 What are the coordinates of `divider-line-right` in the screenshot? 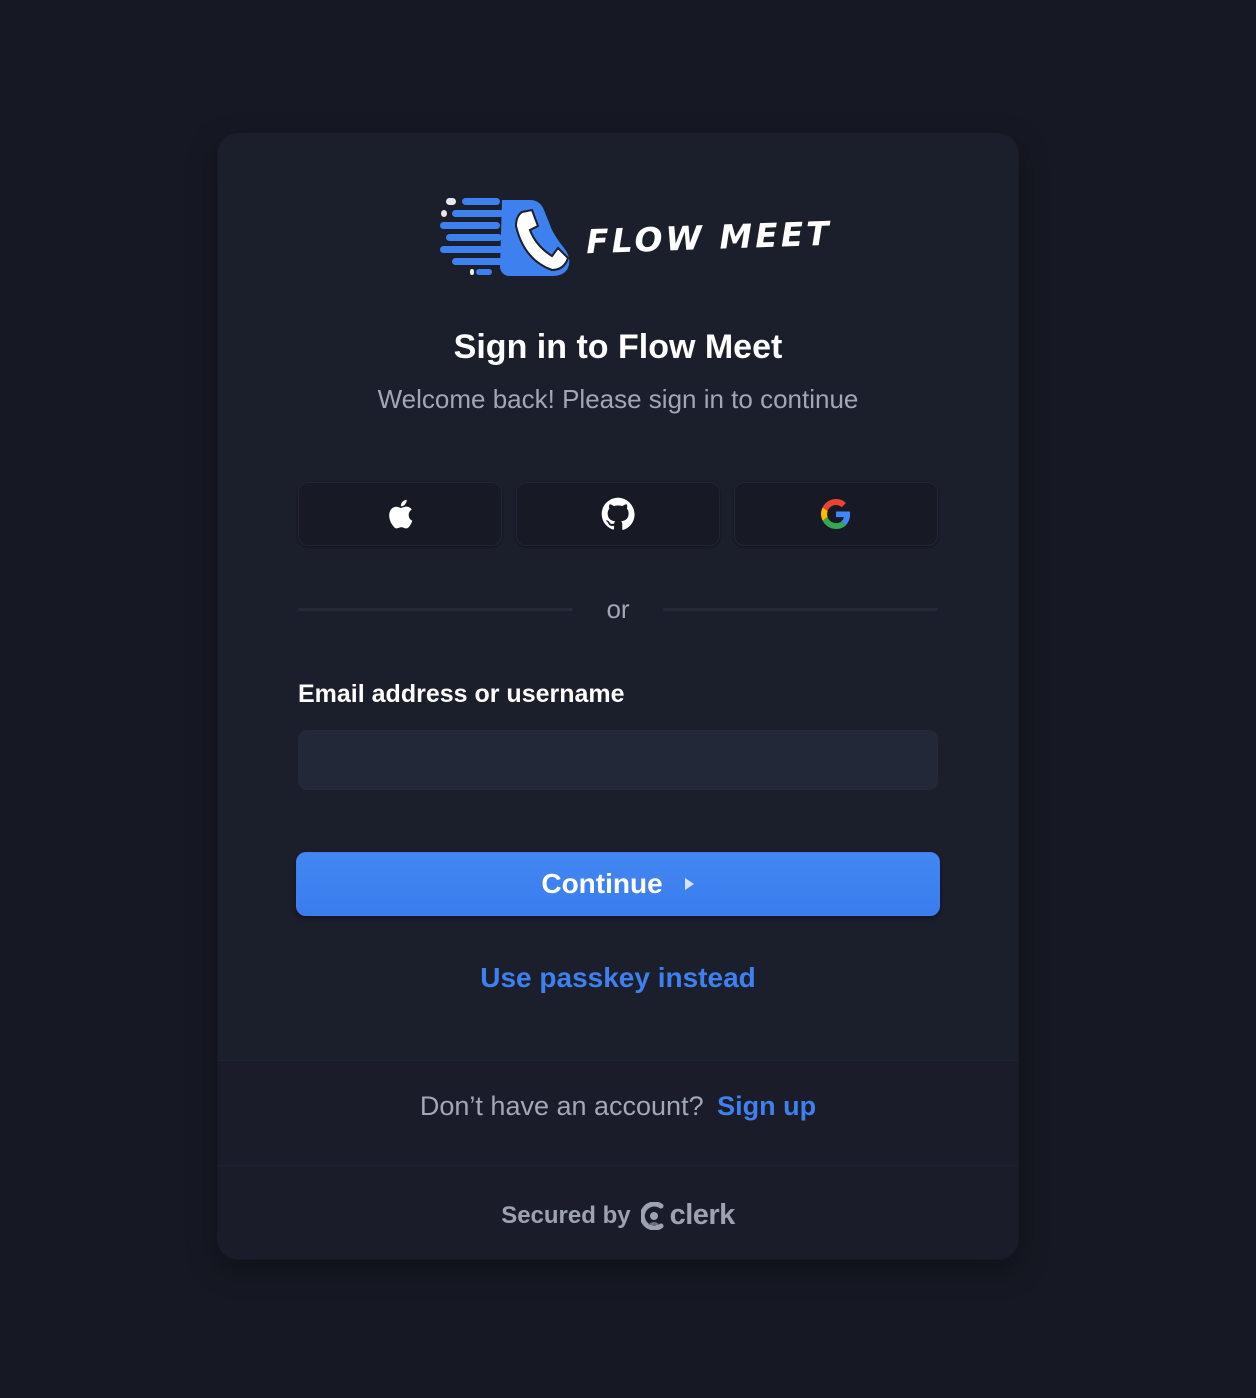 It's located at (800, 609).